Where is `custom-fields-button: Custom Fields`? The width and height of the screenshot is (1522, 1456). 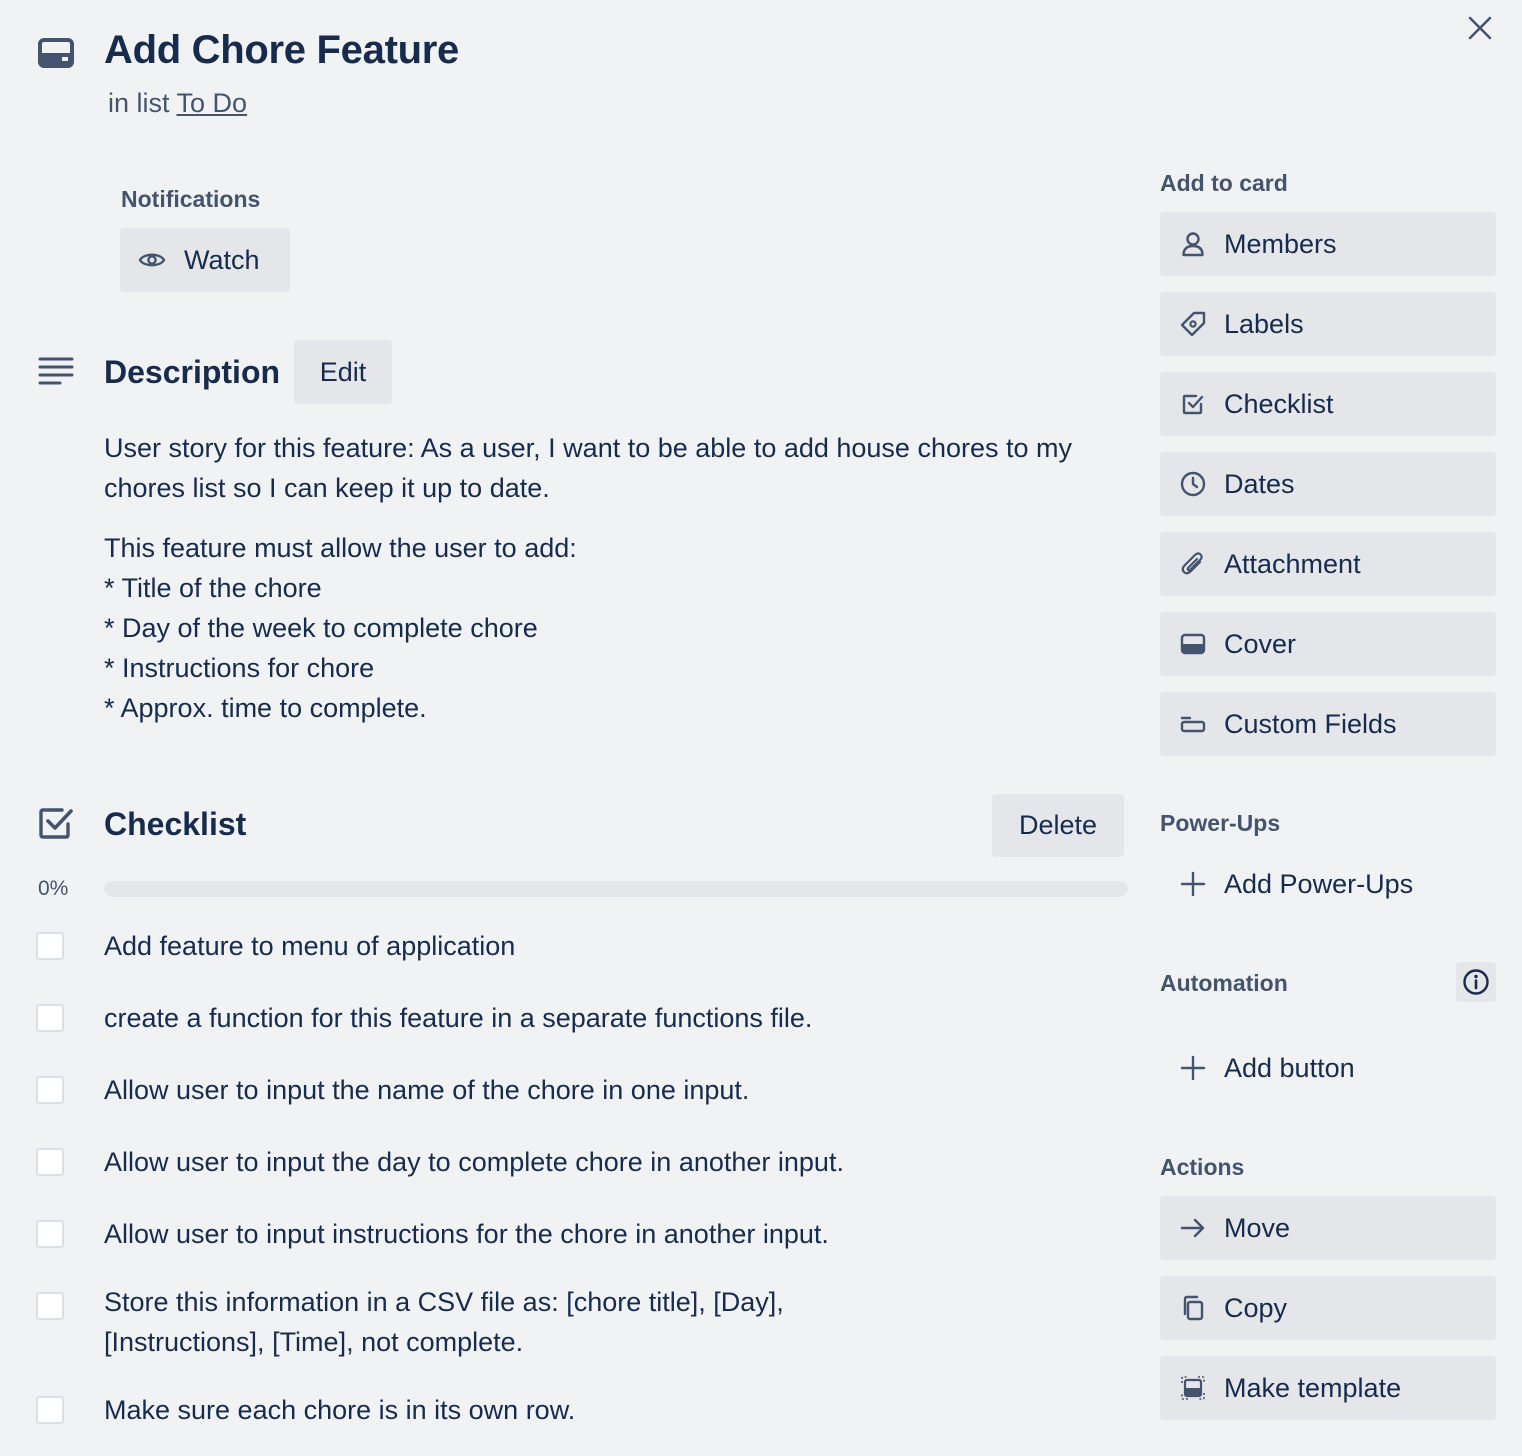 custom-fields-button: Custom Fields is located at coordinates (1328, 724).